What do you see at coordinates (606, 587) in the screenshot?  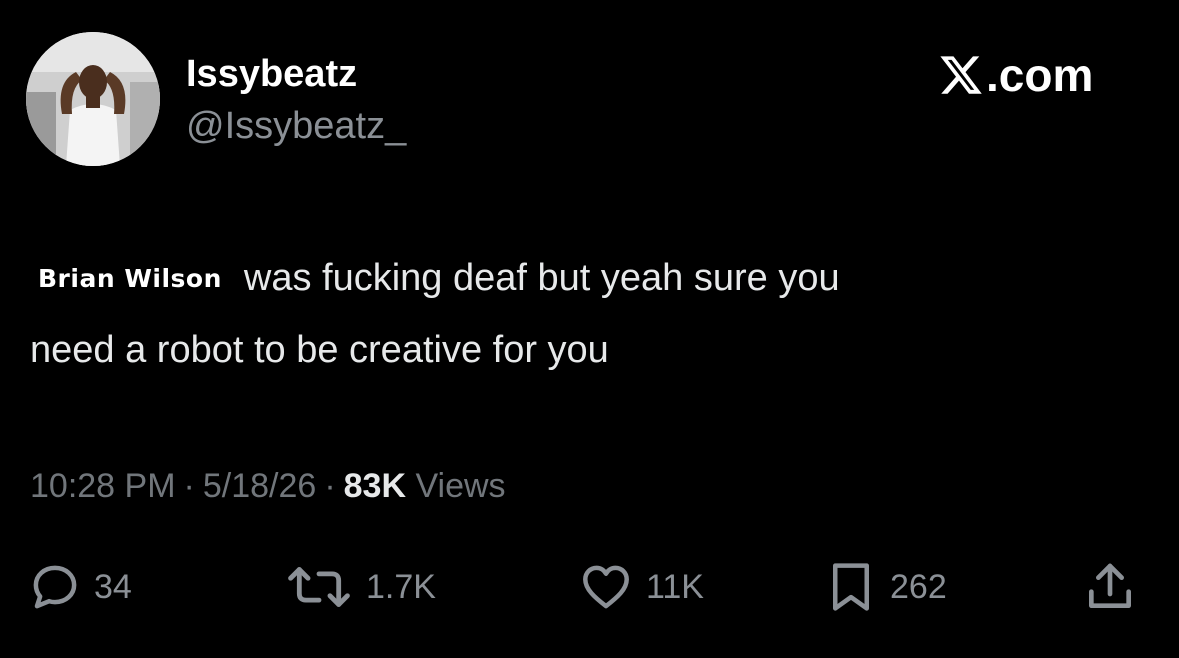 I see `heart-icon` at bounding box center [606, 587].